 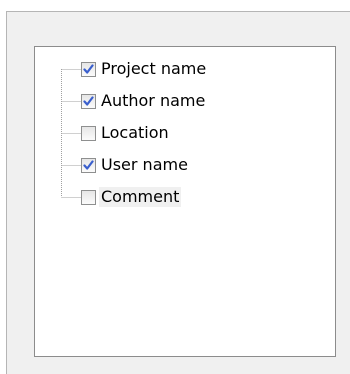 I want to click on checkbox-user-name, so click(x=88, y=165).